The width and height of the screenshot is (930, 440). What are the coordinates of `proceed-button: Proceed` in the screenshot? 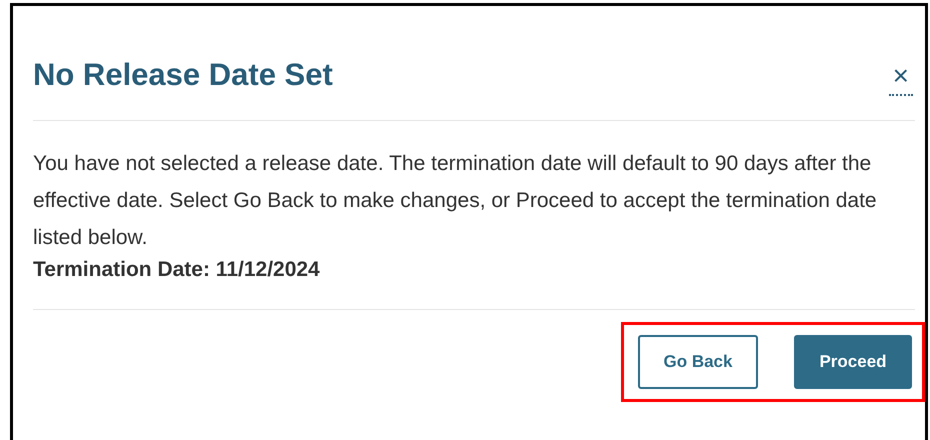 It's located at (853, 362).